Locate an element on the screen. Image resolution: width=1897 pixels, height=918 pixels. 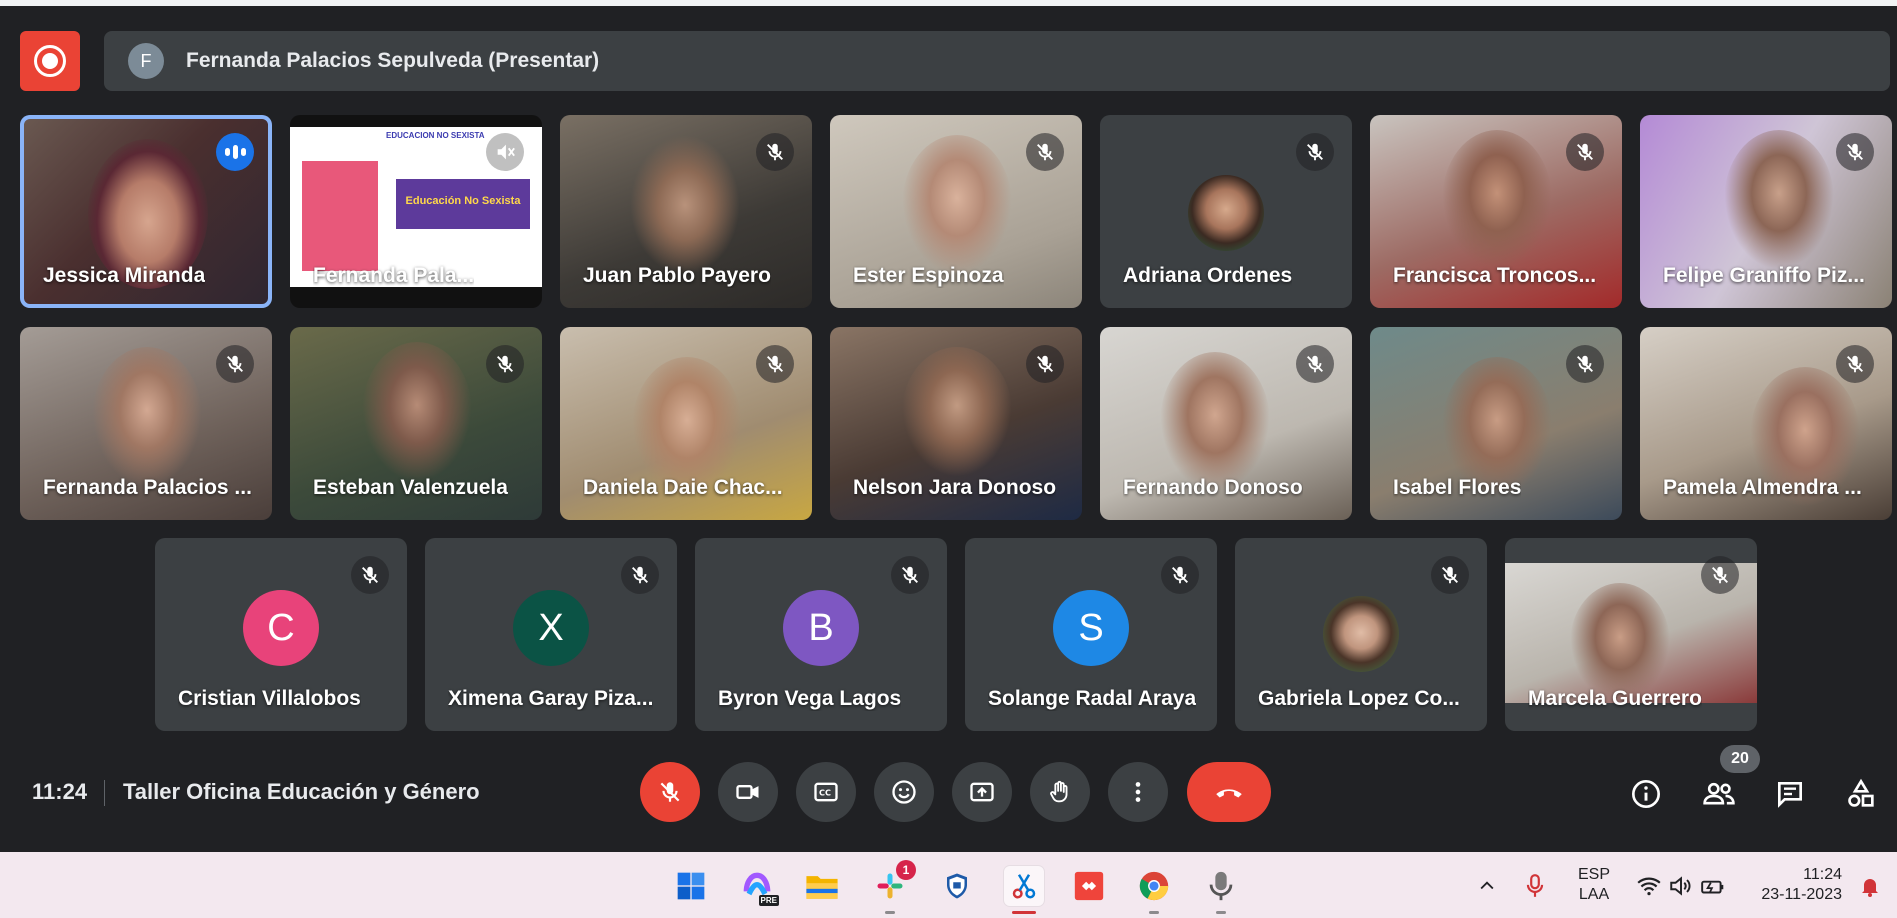
notifications-button is located at coordinates (1870, 886).